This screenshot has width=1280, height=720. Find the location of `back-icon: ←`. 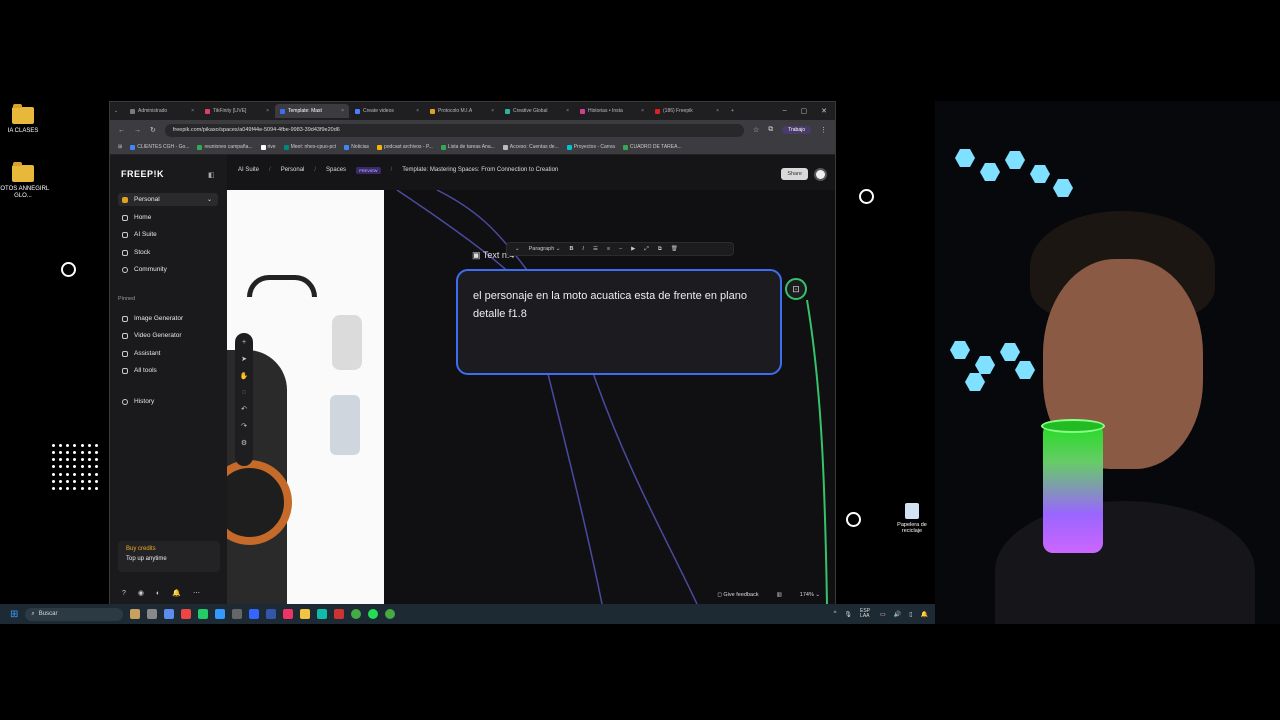

back-icon: ← is located at coordinates (121, 130).